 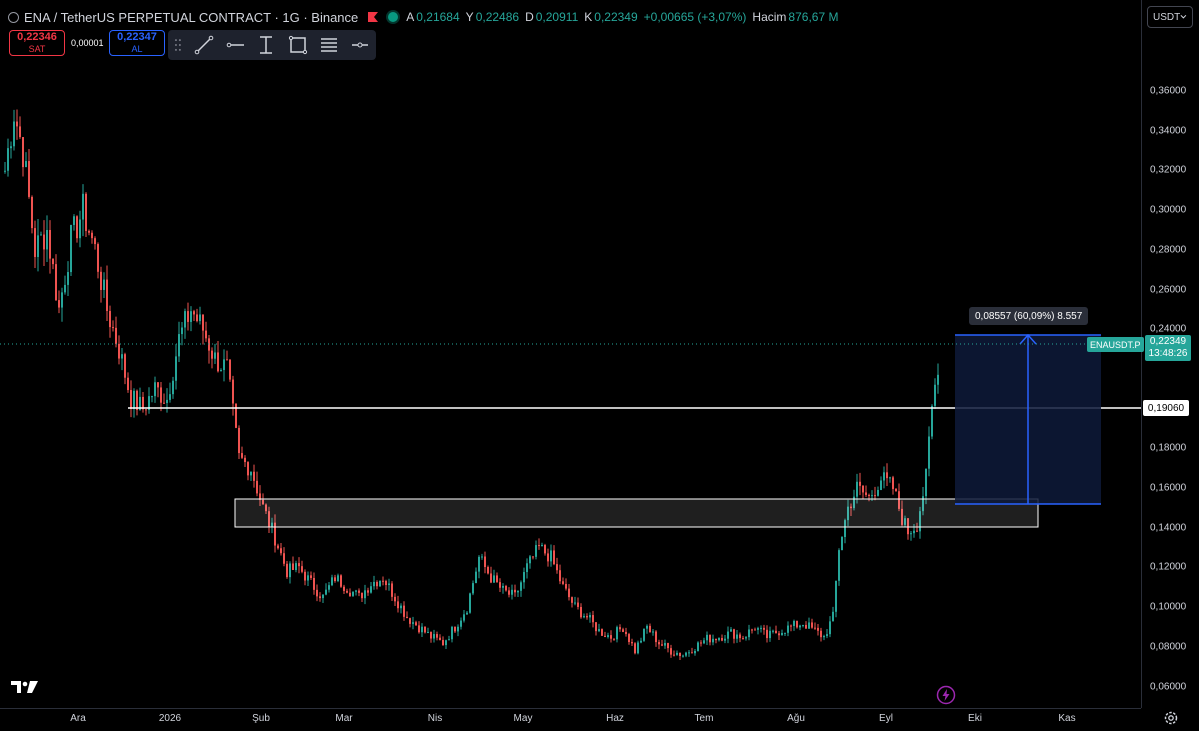 What do you see at coordinates (886, 718) in the screenshot?
I see `time-tick-label: Eyl` at bounding box center [886, 718].